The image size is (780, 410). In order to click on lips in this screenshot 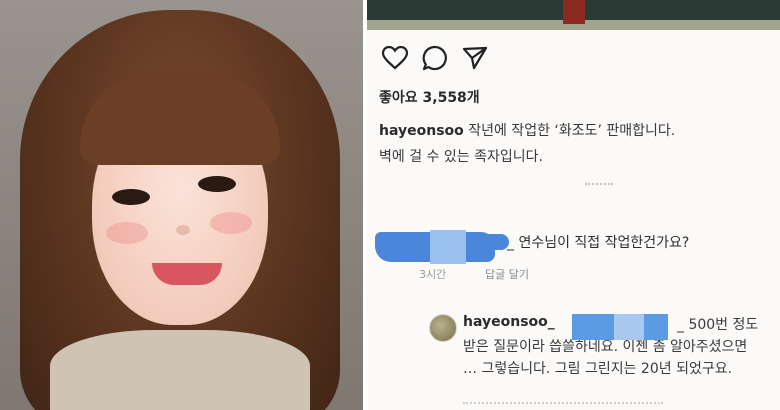, I will do `click(187, 274)`.